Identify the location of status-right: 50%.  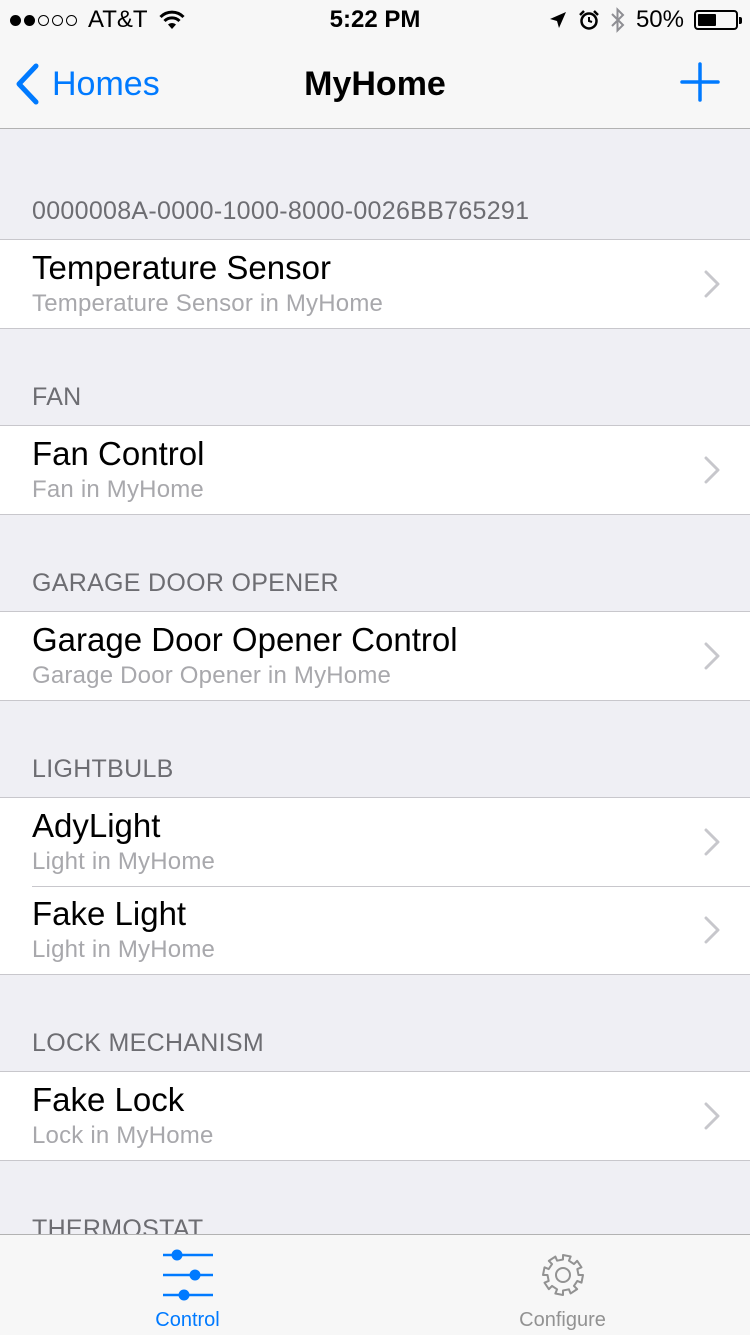
(640, 20).